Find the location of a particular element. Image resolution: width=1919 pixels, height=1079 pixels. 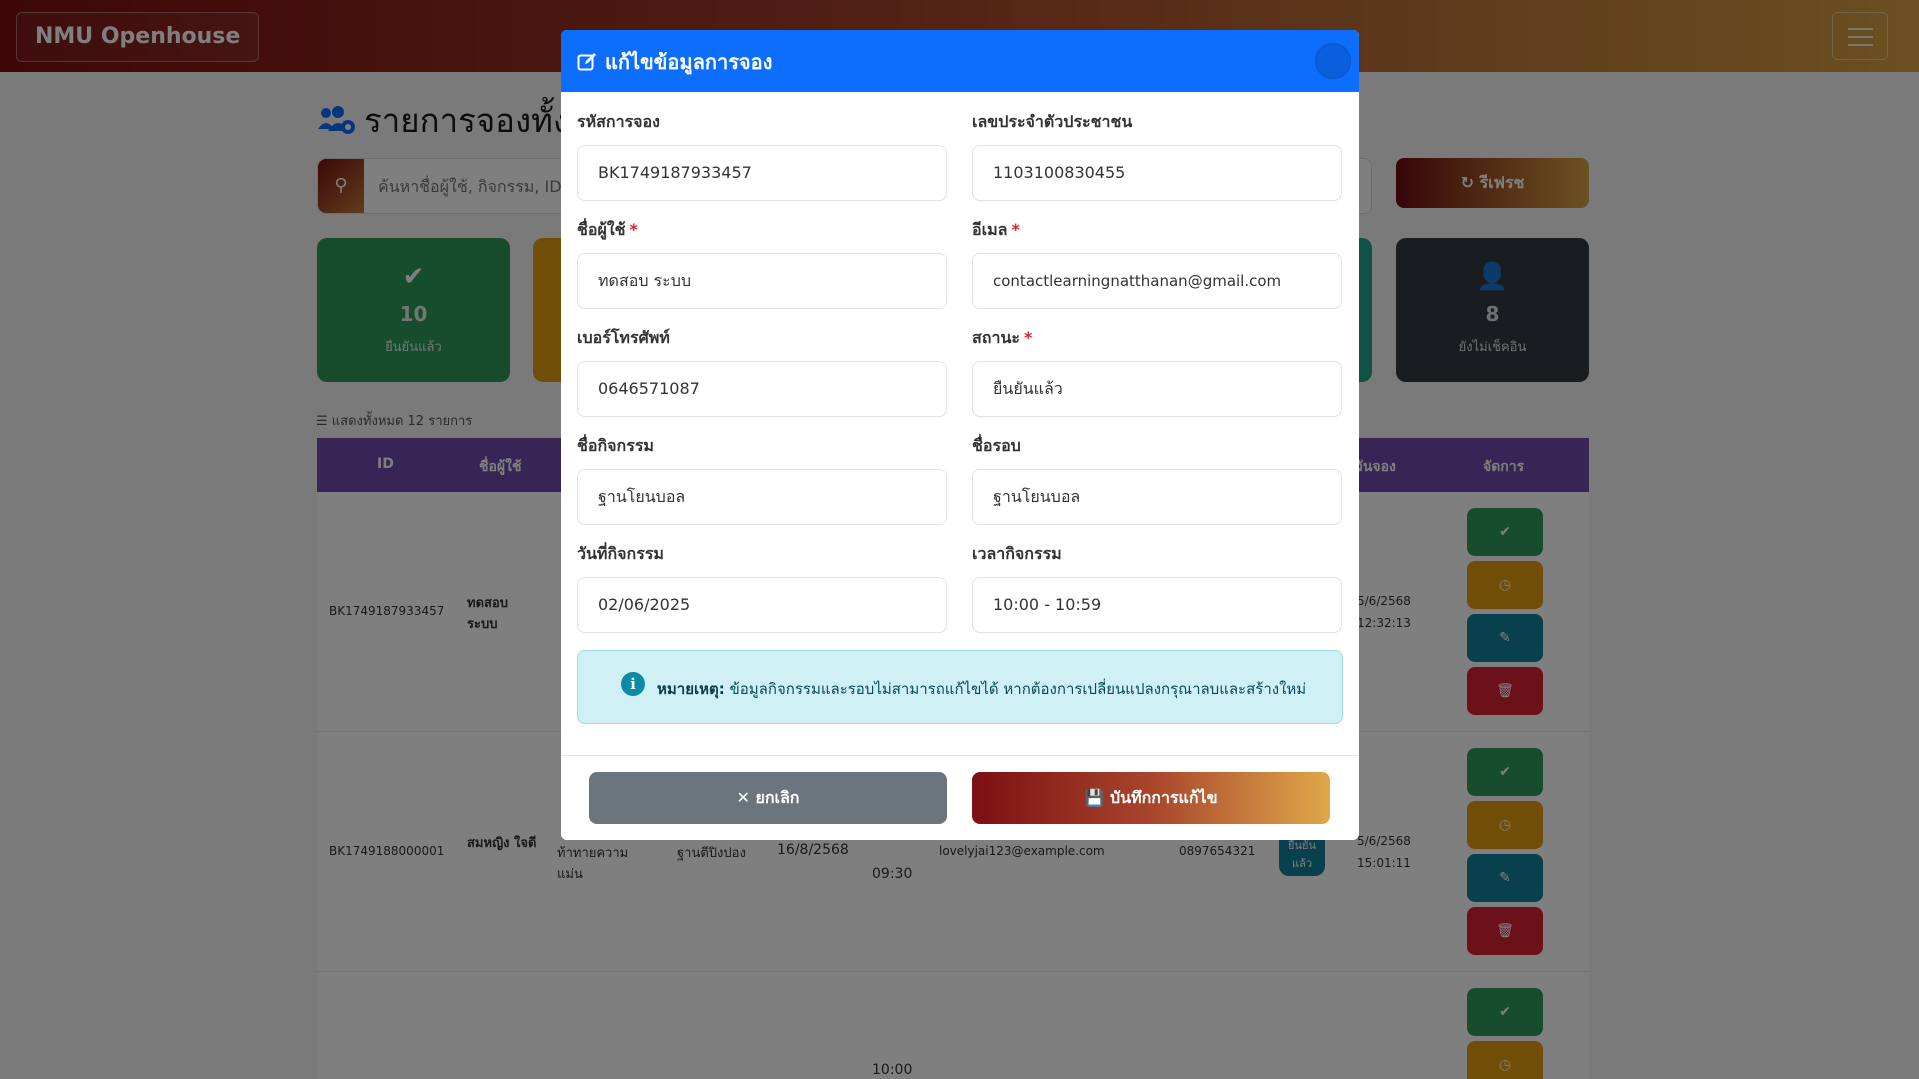

close-icon: ✕ is located at coordinates (743, 797).